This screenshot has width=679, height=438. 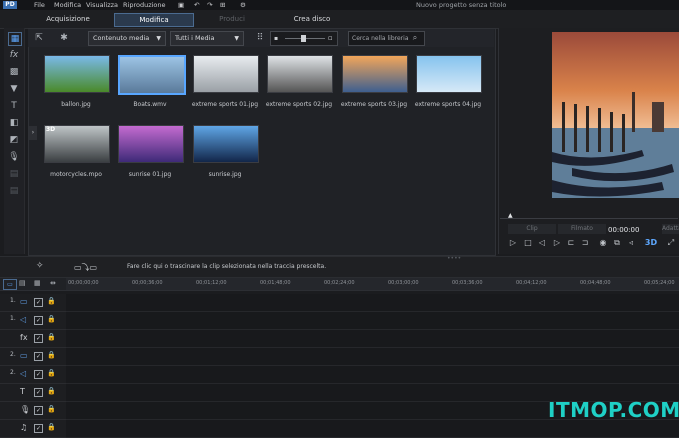 What do you see at coordinates (613, 410) in the screenshot?
I see `watermark-text: ITMOP.COM` at bounding box center [613, 410].